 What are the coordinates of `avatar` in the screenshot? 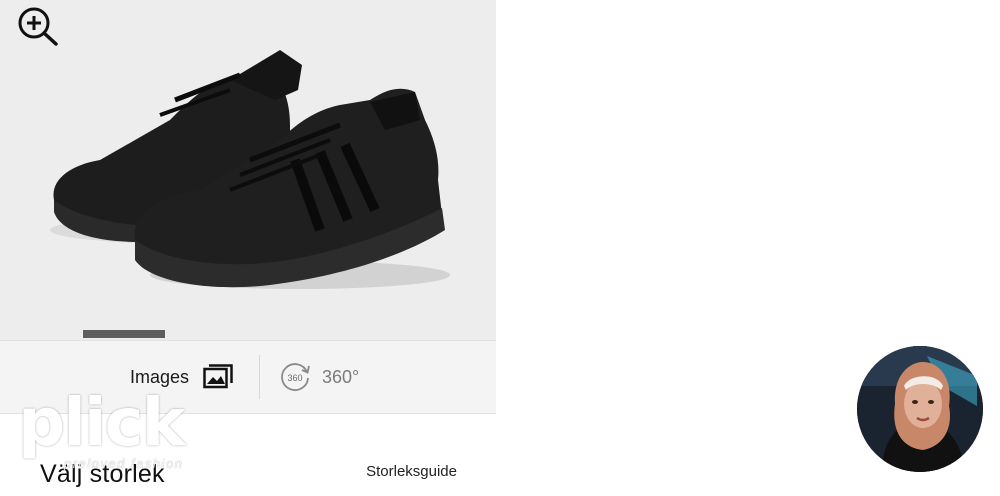 It's located at (920, 409).